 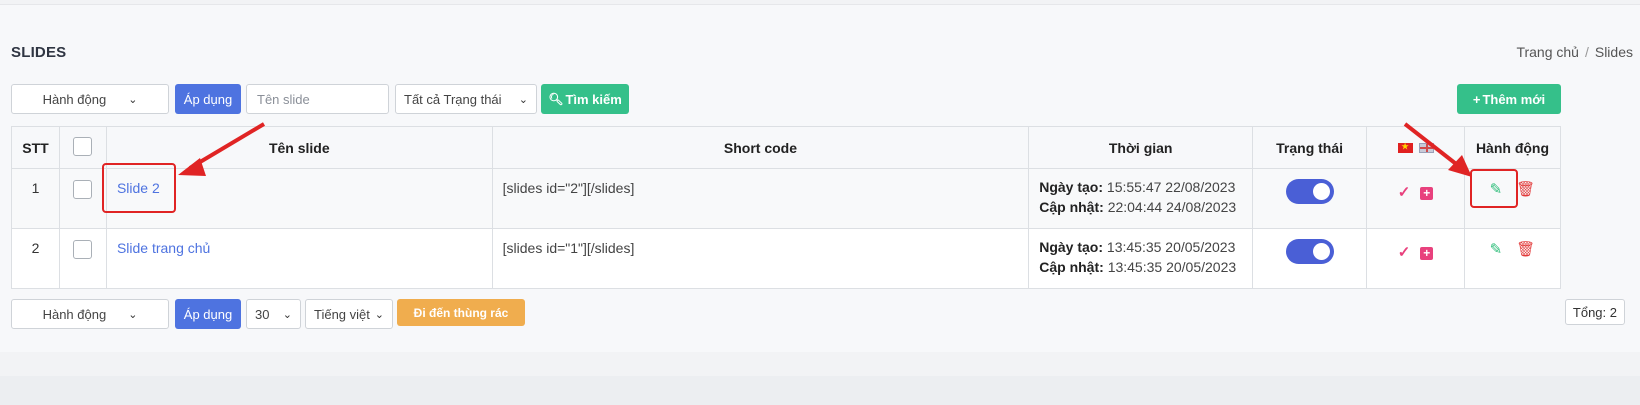 What do you see at coordinates (1171, 247) in the screenshot?
I see `created-value: 13:45:35 20/05/2023` at bounding box center [1171, 247].